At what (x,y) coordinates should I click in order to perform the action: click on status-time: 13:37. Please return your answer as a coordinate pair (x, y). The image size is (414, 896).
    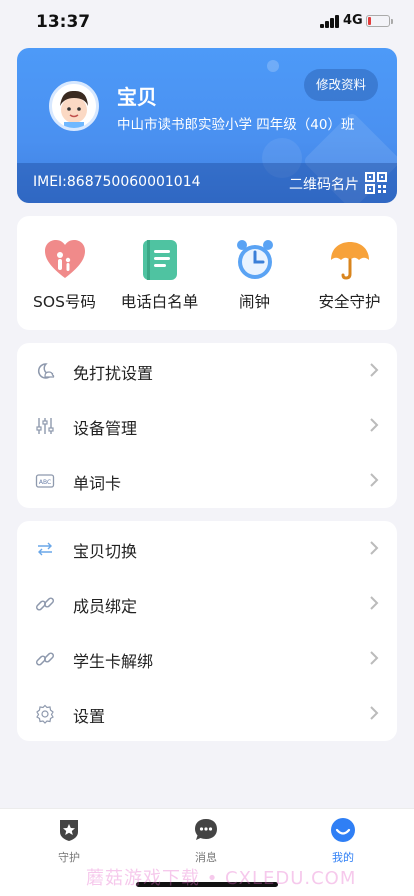
    Looking at the image, I should click on (63, 22).